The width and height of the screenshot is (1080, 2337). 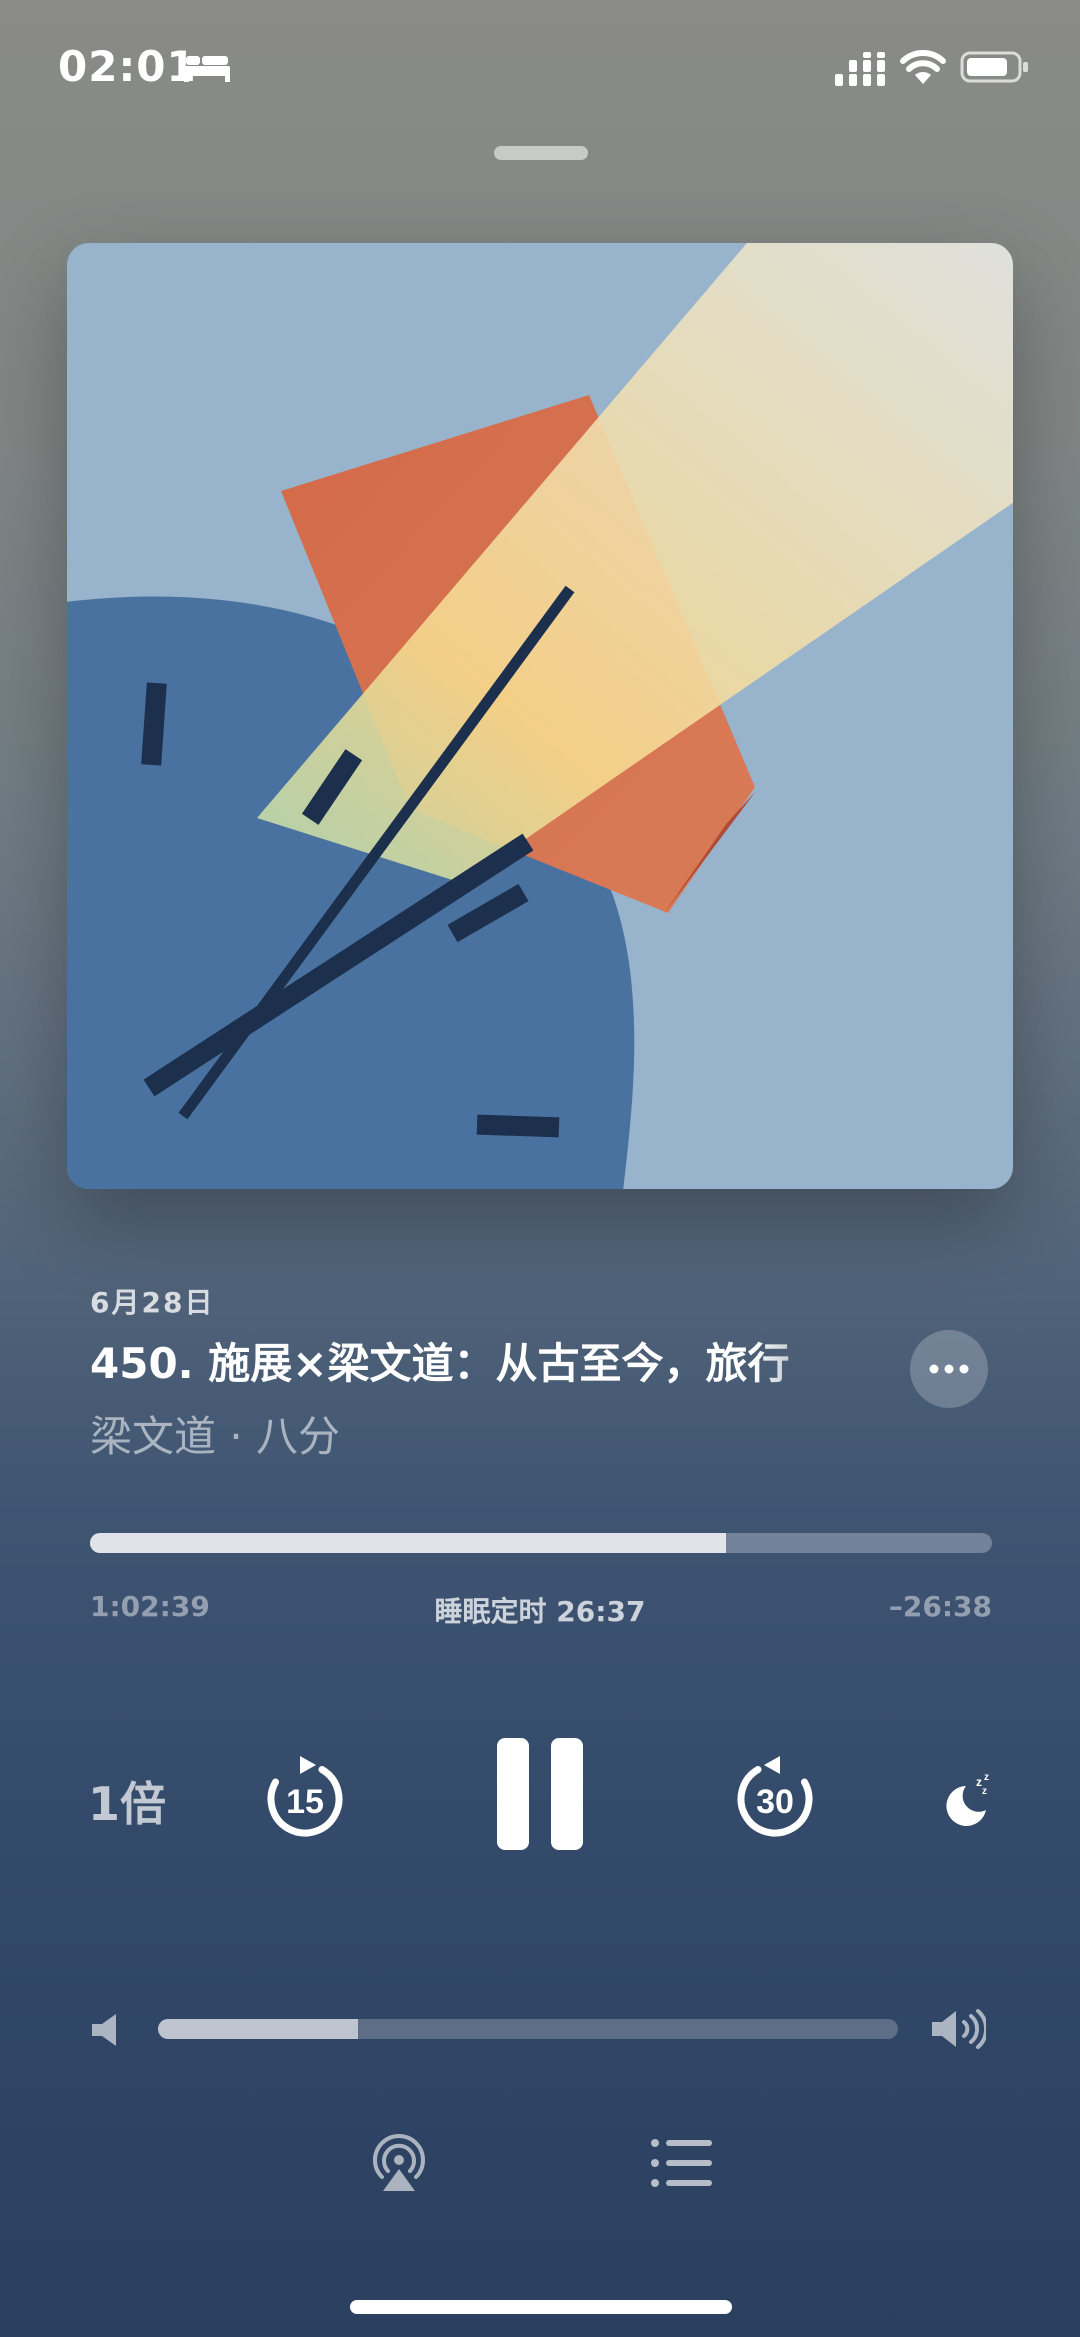 What do you see at coordinates (207, 69) in the screenshot?
I see `bed-icon` at bounding box center [207, 69].